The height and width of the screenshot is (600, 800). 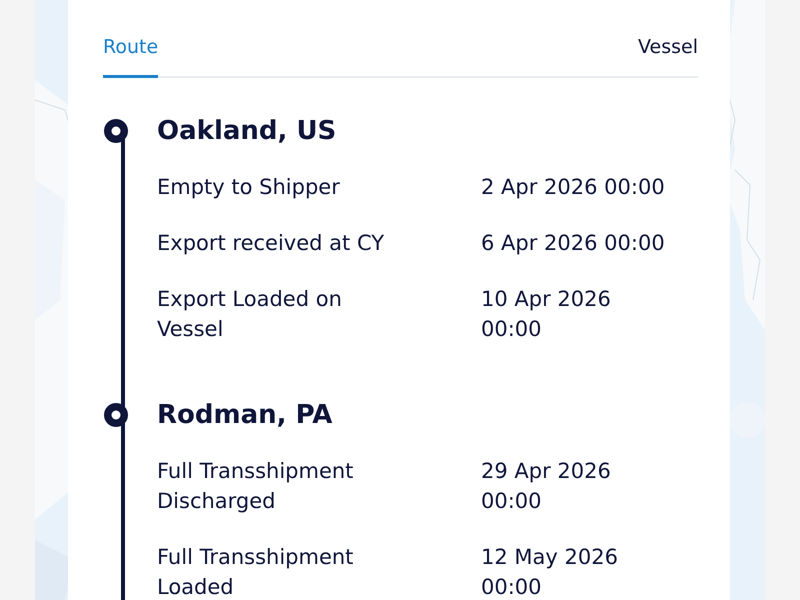 What do you see at coordinates (247, 131) in the screenshot?
I see `port-name: Oakland, US` at bounding box center [247, 131].